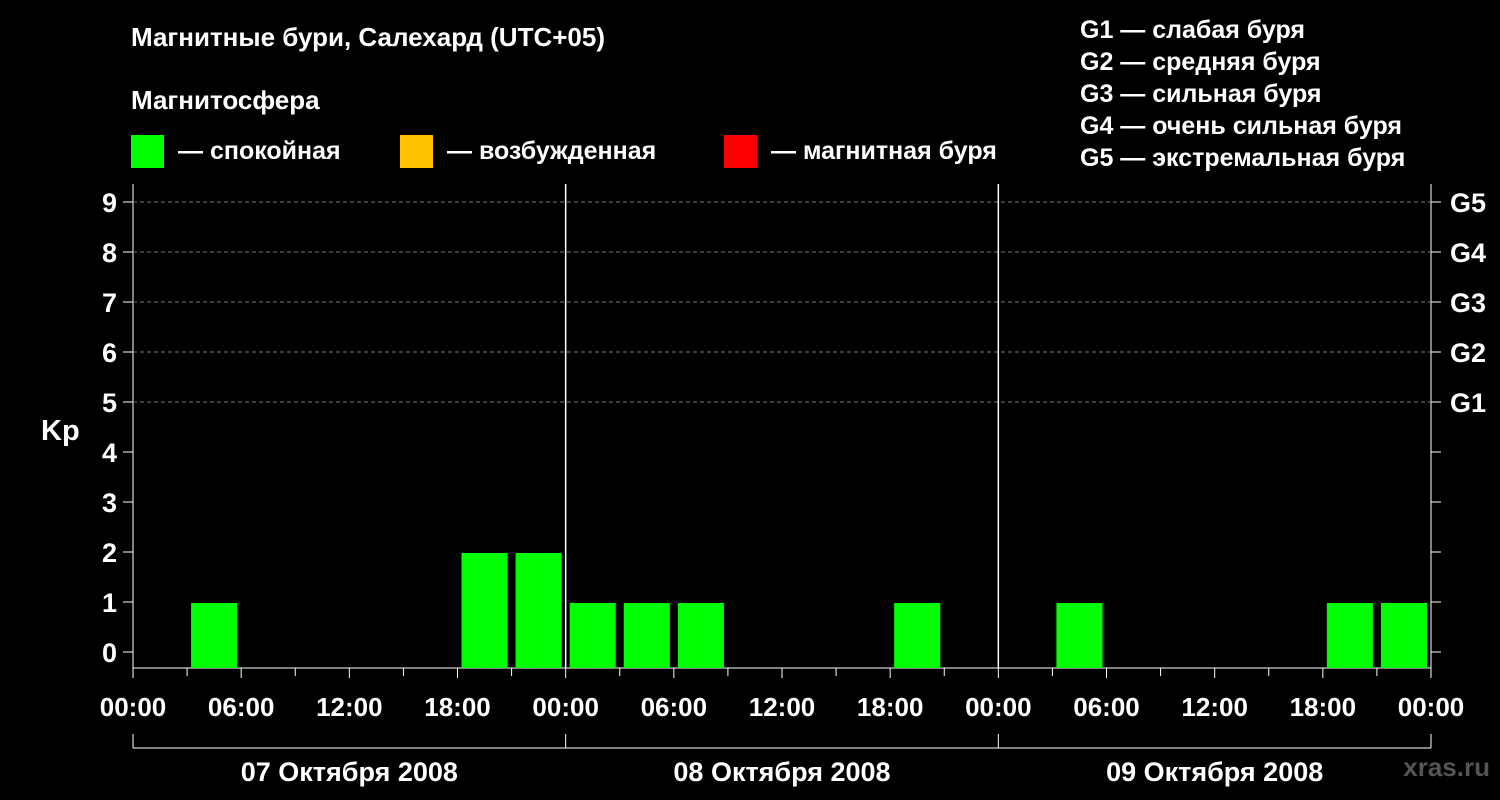  I want to click on y-tick-label: 8, so click(109, 253).